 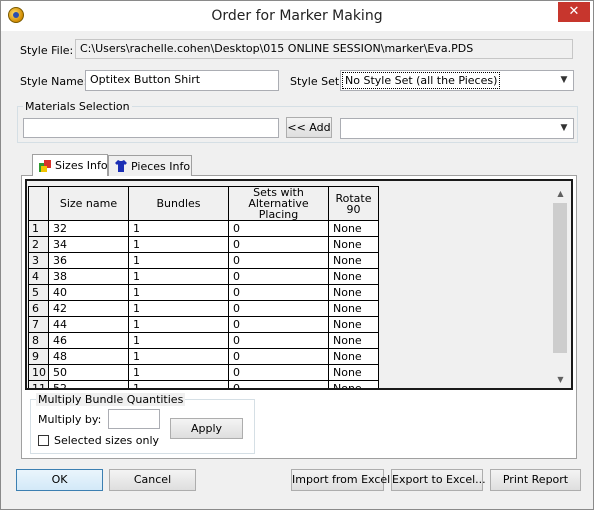 What do you see at coordinates (38, 372) in the screenshot?
I see `row-number-cell: 10` at bounding box center [38, 372].